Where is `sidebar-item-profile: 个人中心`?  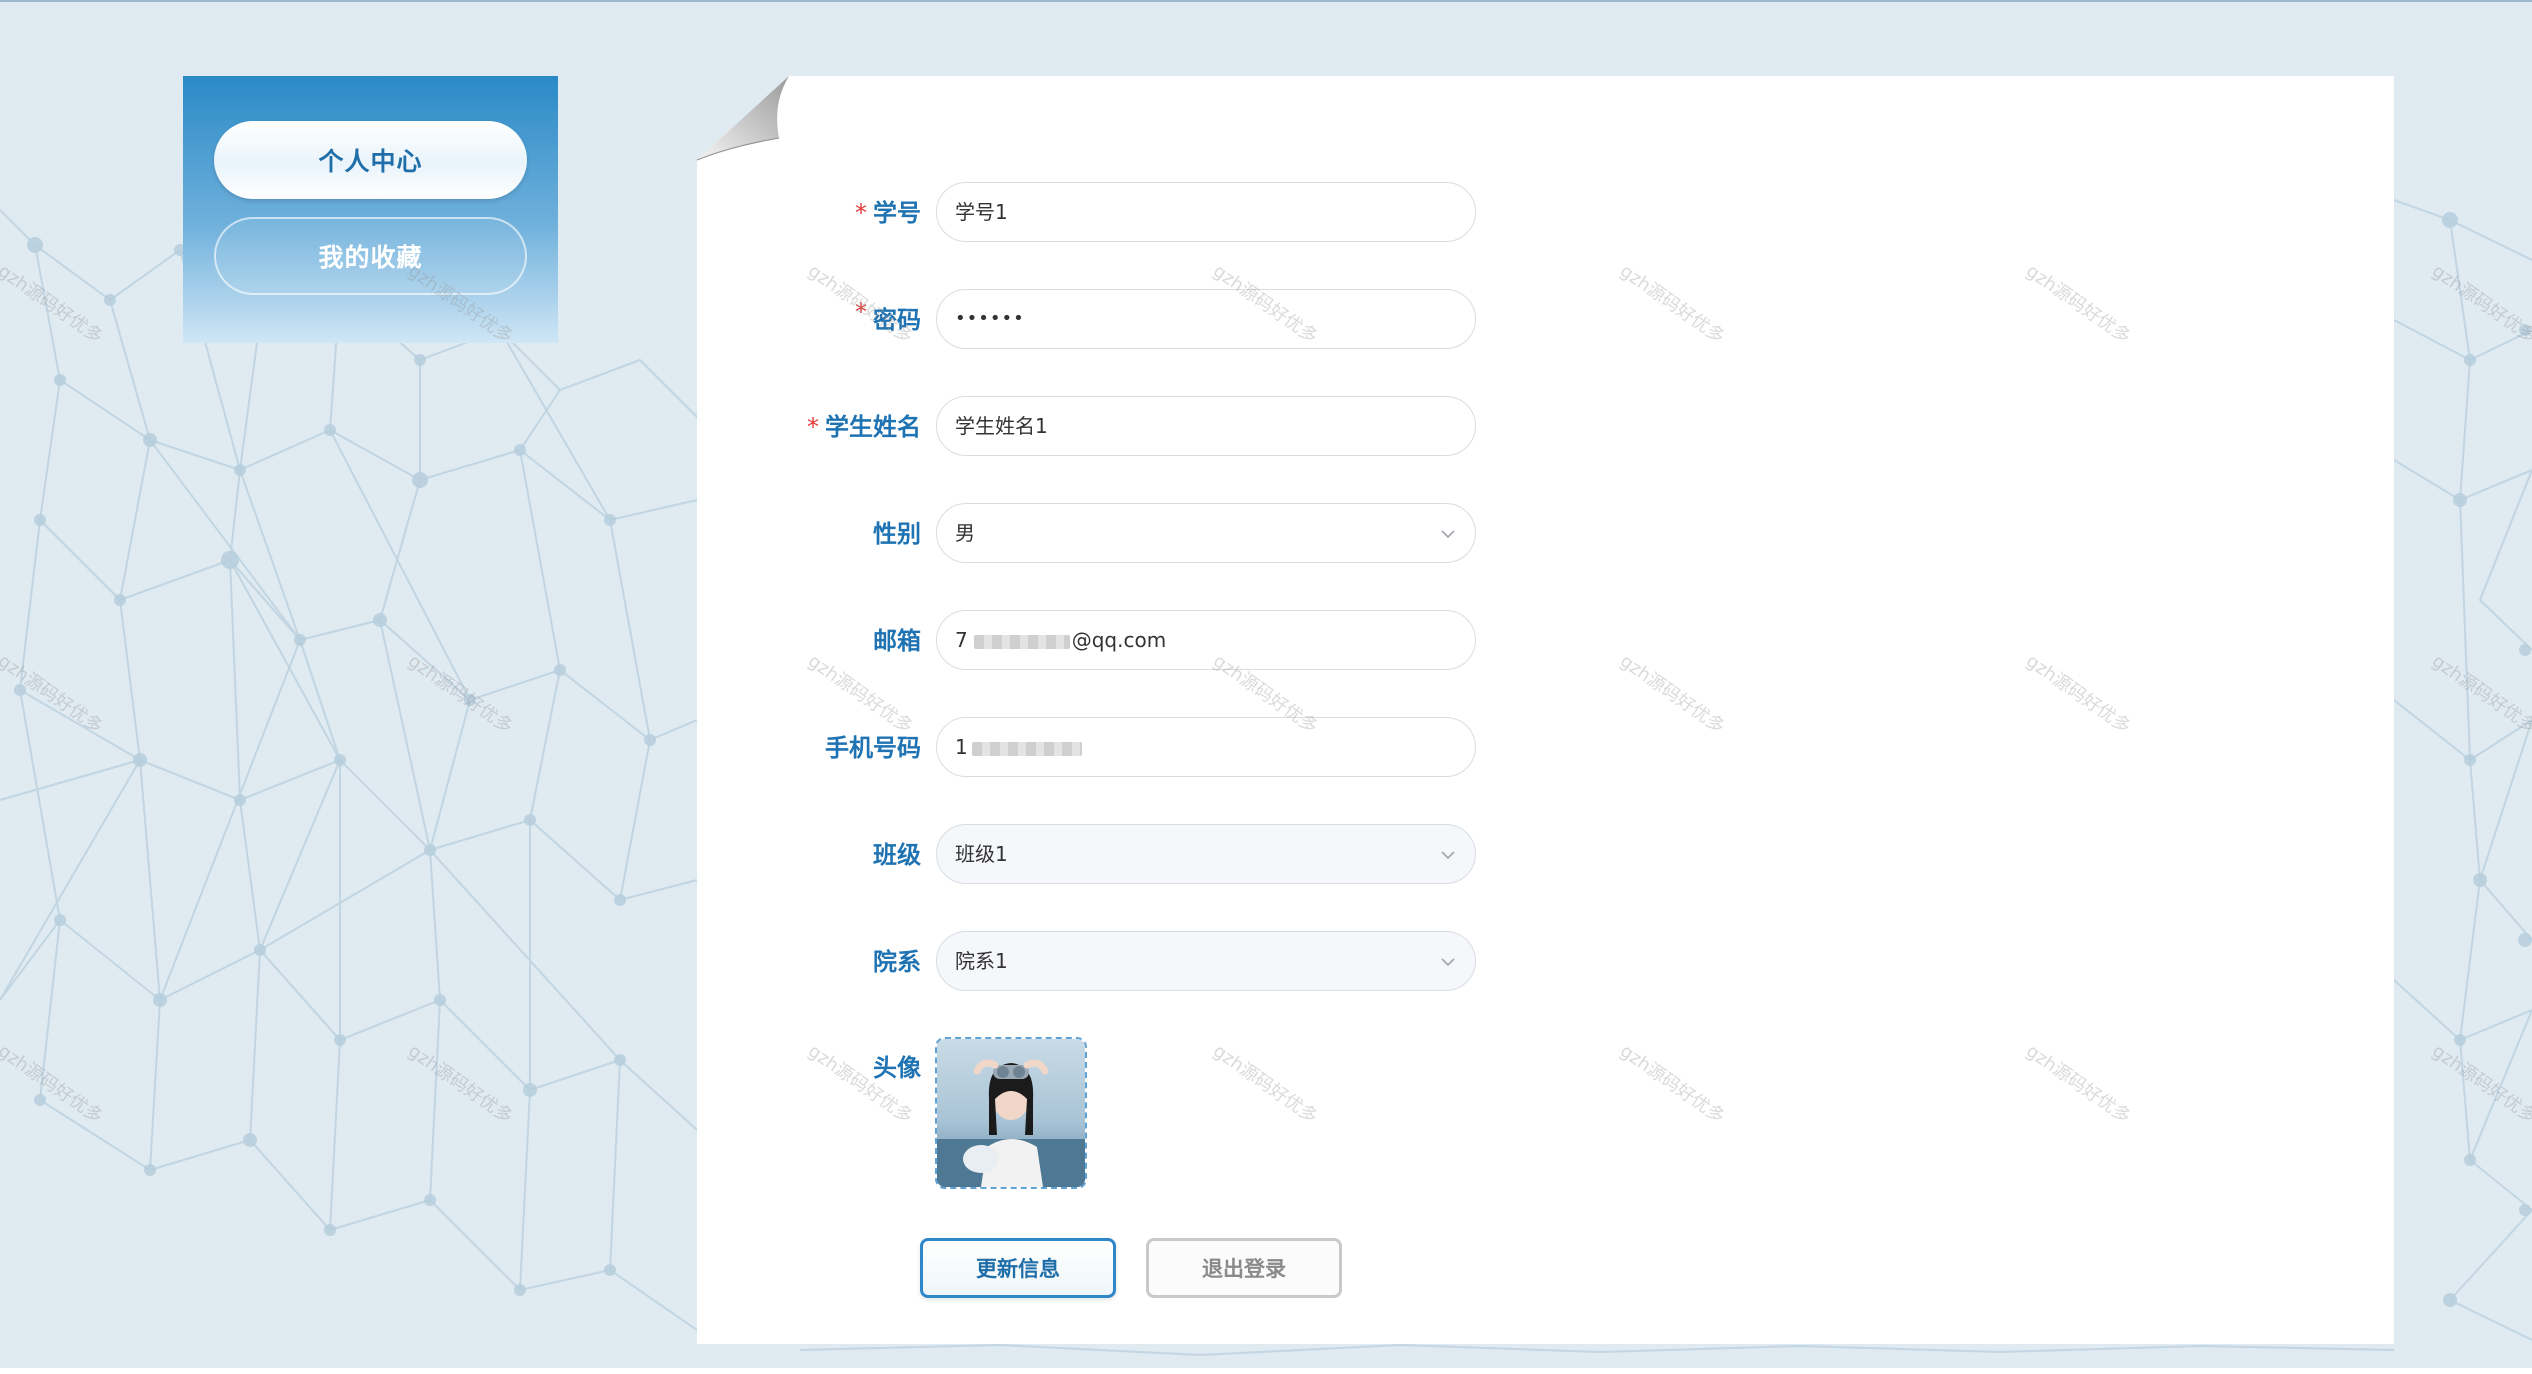 sidebar-item-profile: 个人中心 is located at coordinates (370, 160).